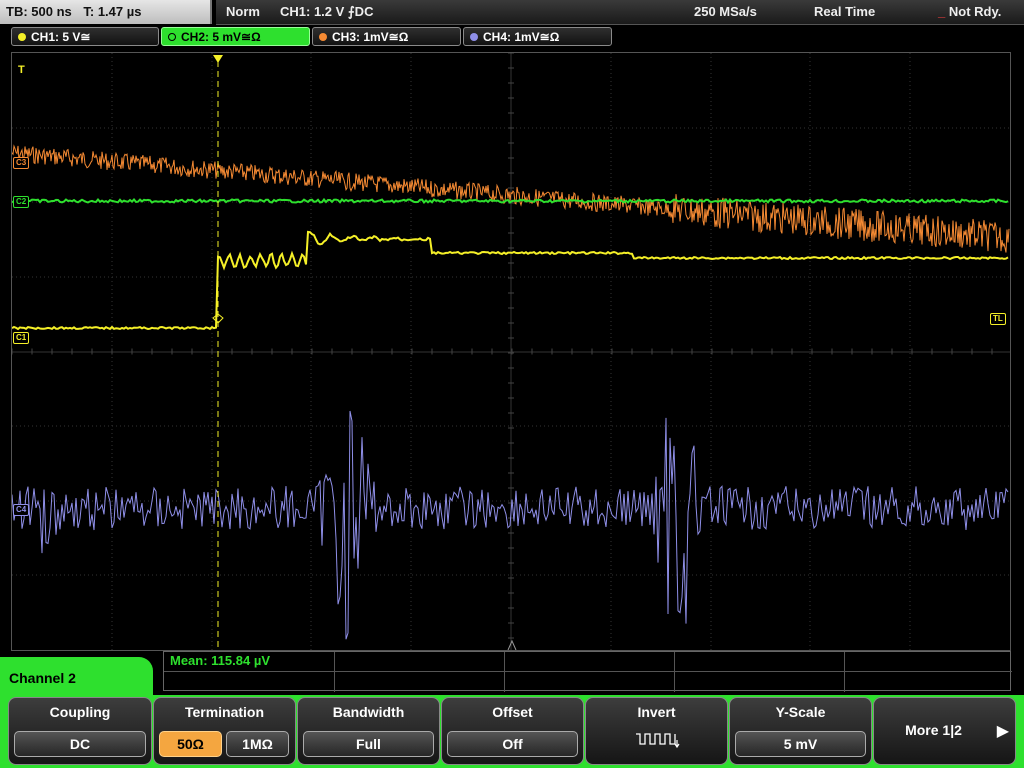 This screenshot has height=768, width=1024. What do you see at coordinates (257, 744) in the screenshot?
I see `termination-1mohm-button: 1MΩ` at bounding box center [257, 744].